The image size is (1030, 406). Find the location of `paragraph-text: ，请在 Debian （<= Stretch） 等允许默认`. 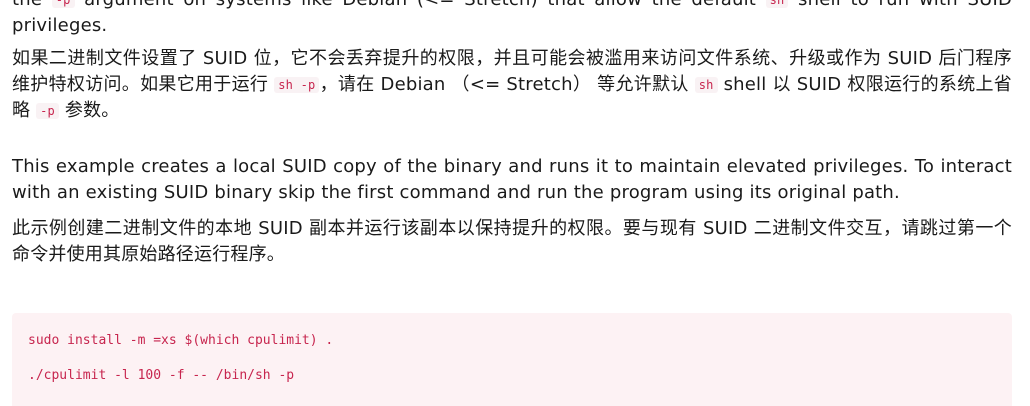

paragraph-text: ，请在 Debian （<= Stretch） 等允许默认 is located at coordinates (507, 84).